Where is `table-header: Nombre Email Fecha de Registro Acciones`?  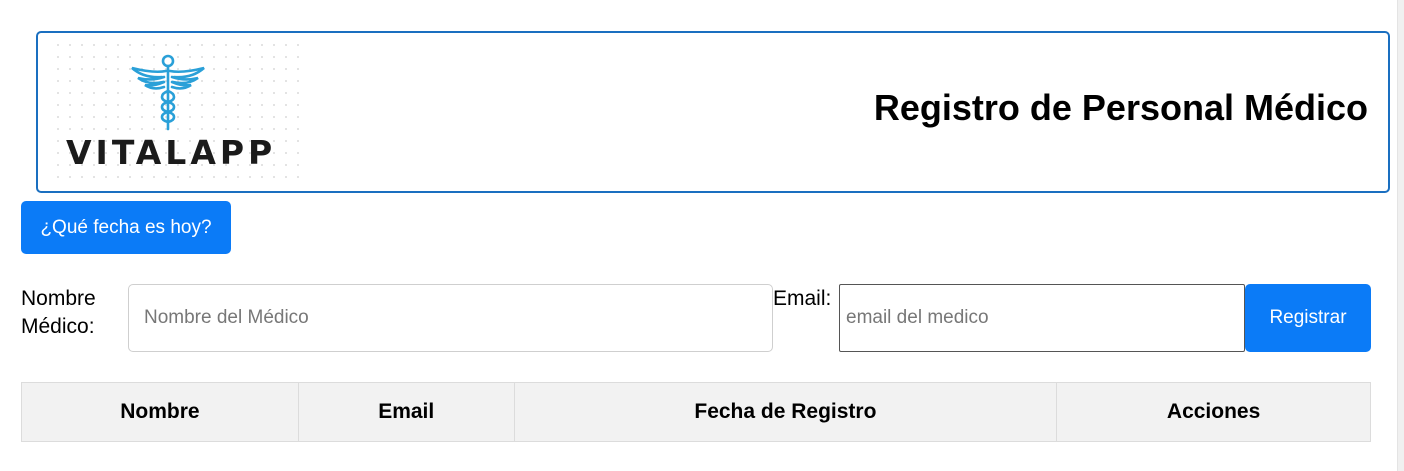 table-header: Nombre Email Fecha de Registro Acciones is located at coordinates (696, 412).